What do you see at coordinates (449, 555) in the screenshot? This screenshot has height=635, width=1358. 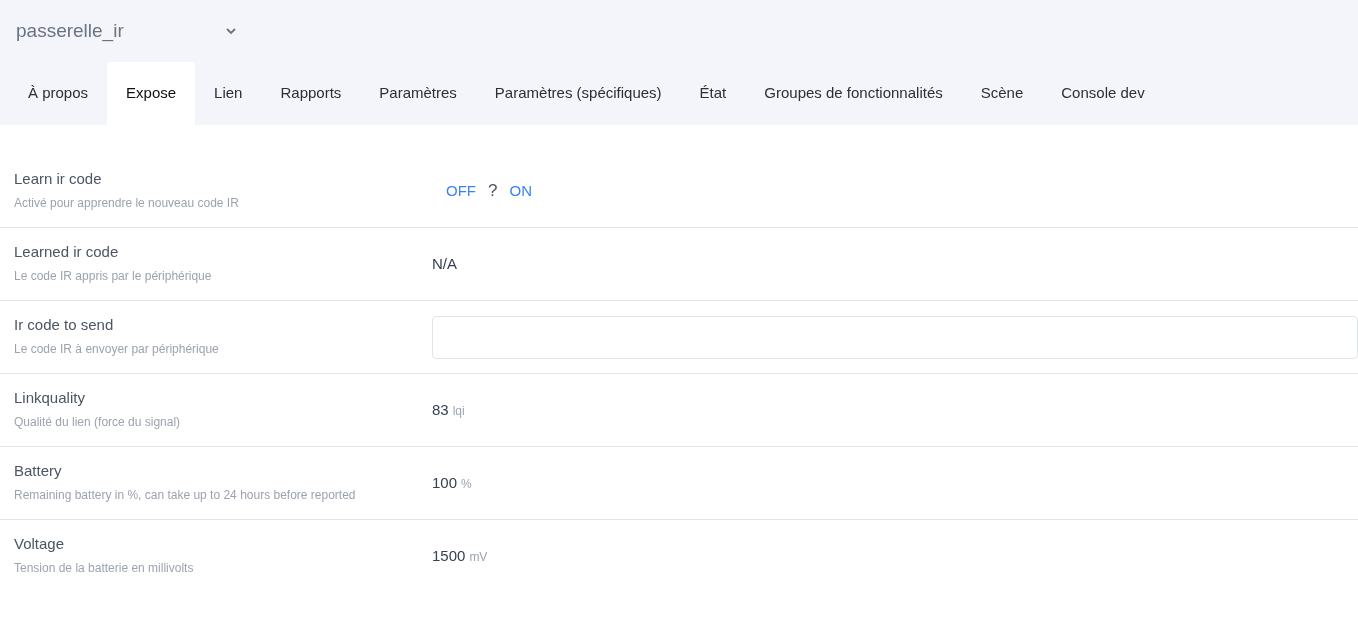 I see `value-text: 1500` at bounding box center [449, 555].